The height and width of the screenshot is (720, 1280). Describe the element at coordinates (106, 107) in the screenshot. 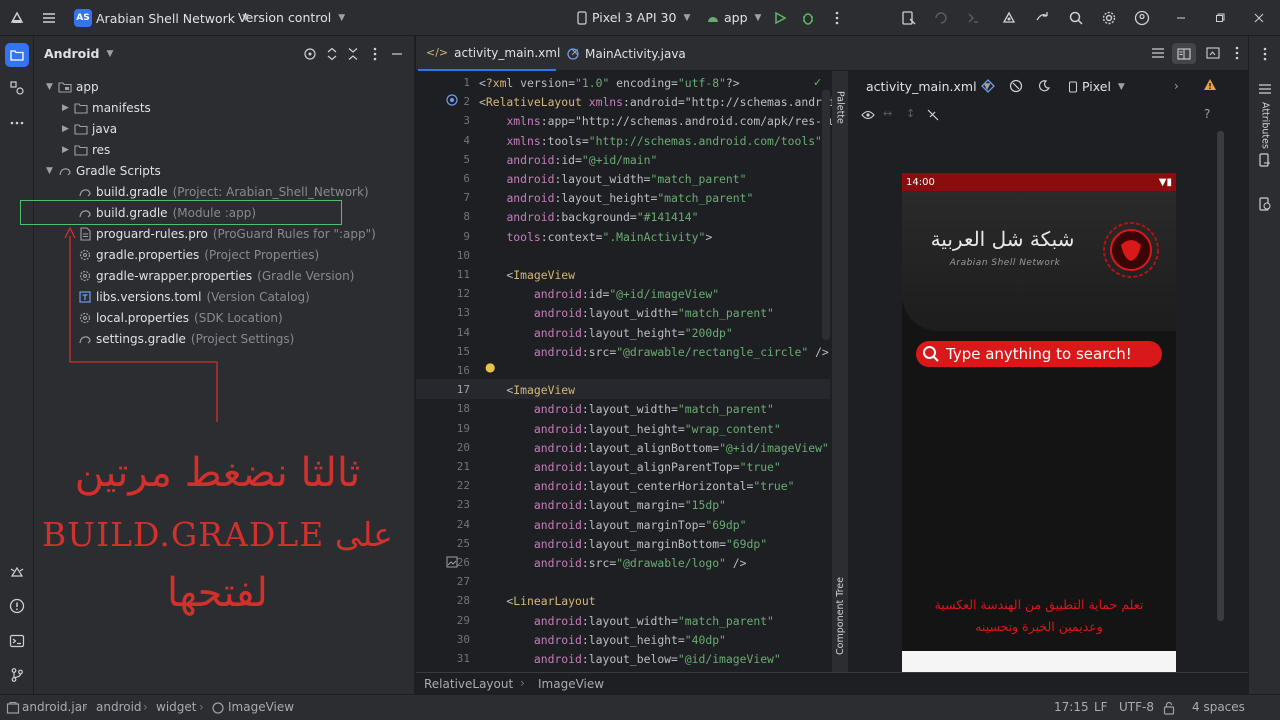

I see `tree-item-manifests: ▶ manifests` at that location.